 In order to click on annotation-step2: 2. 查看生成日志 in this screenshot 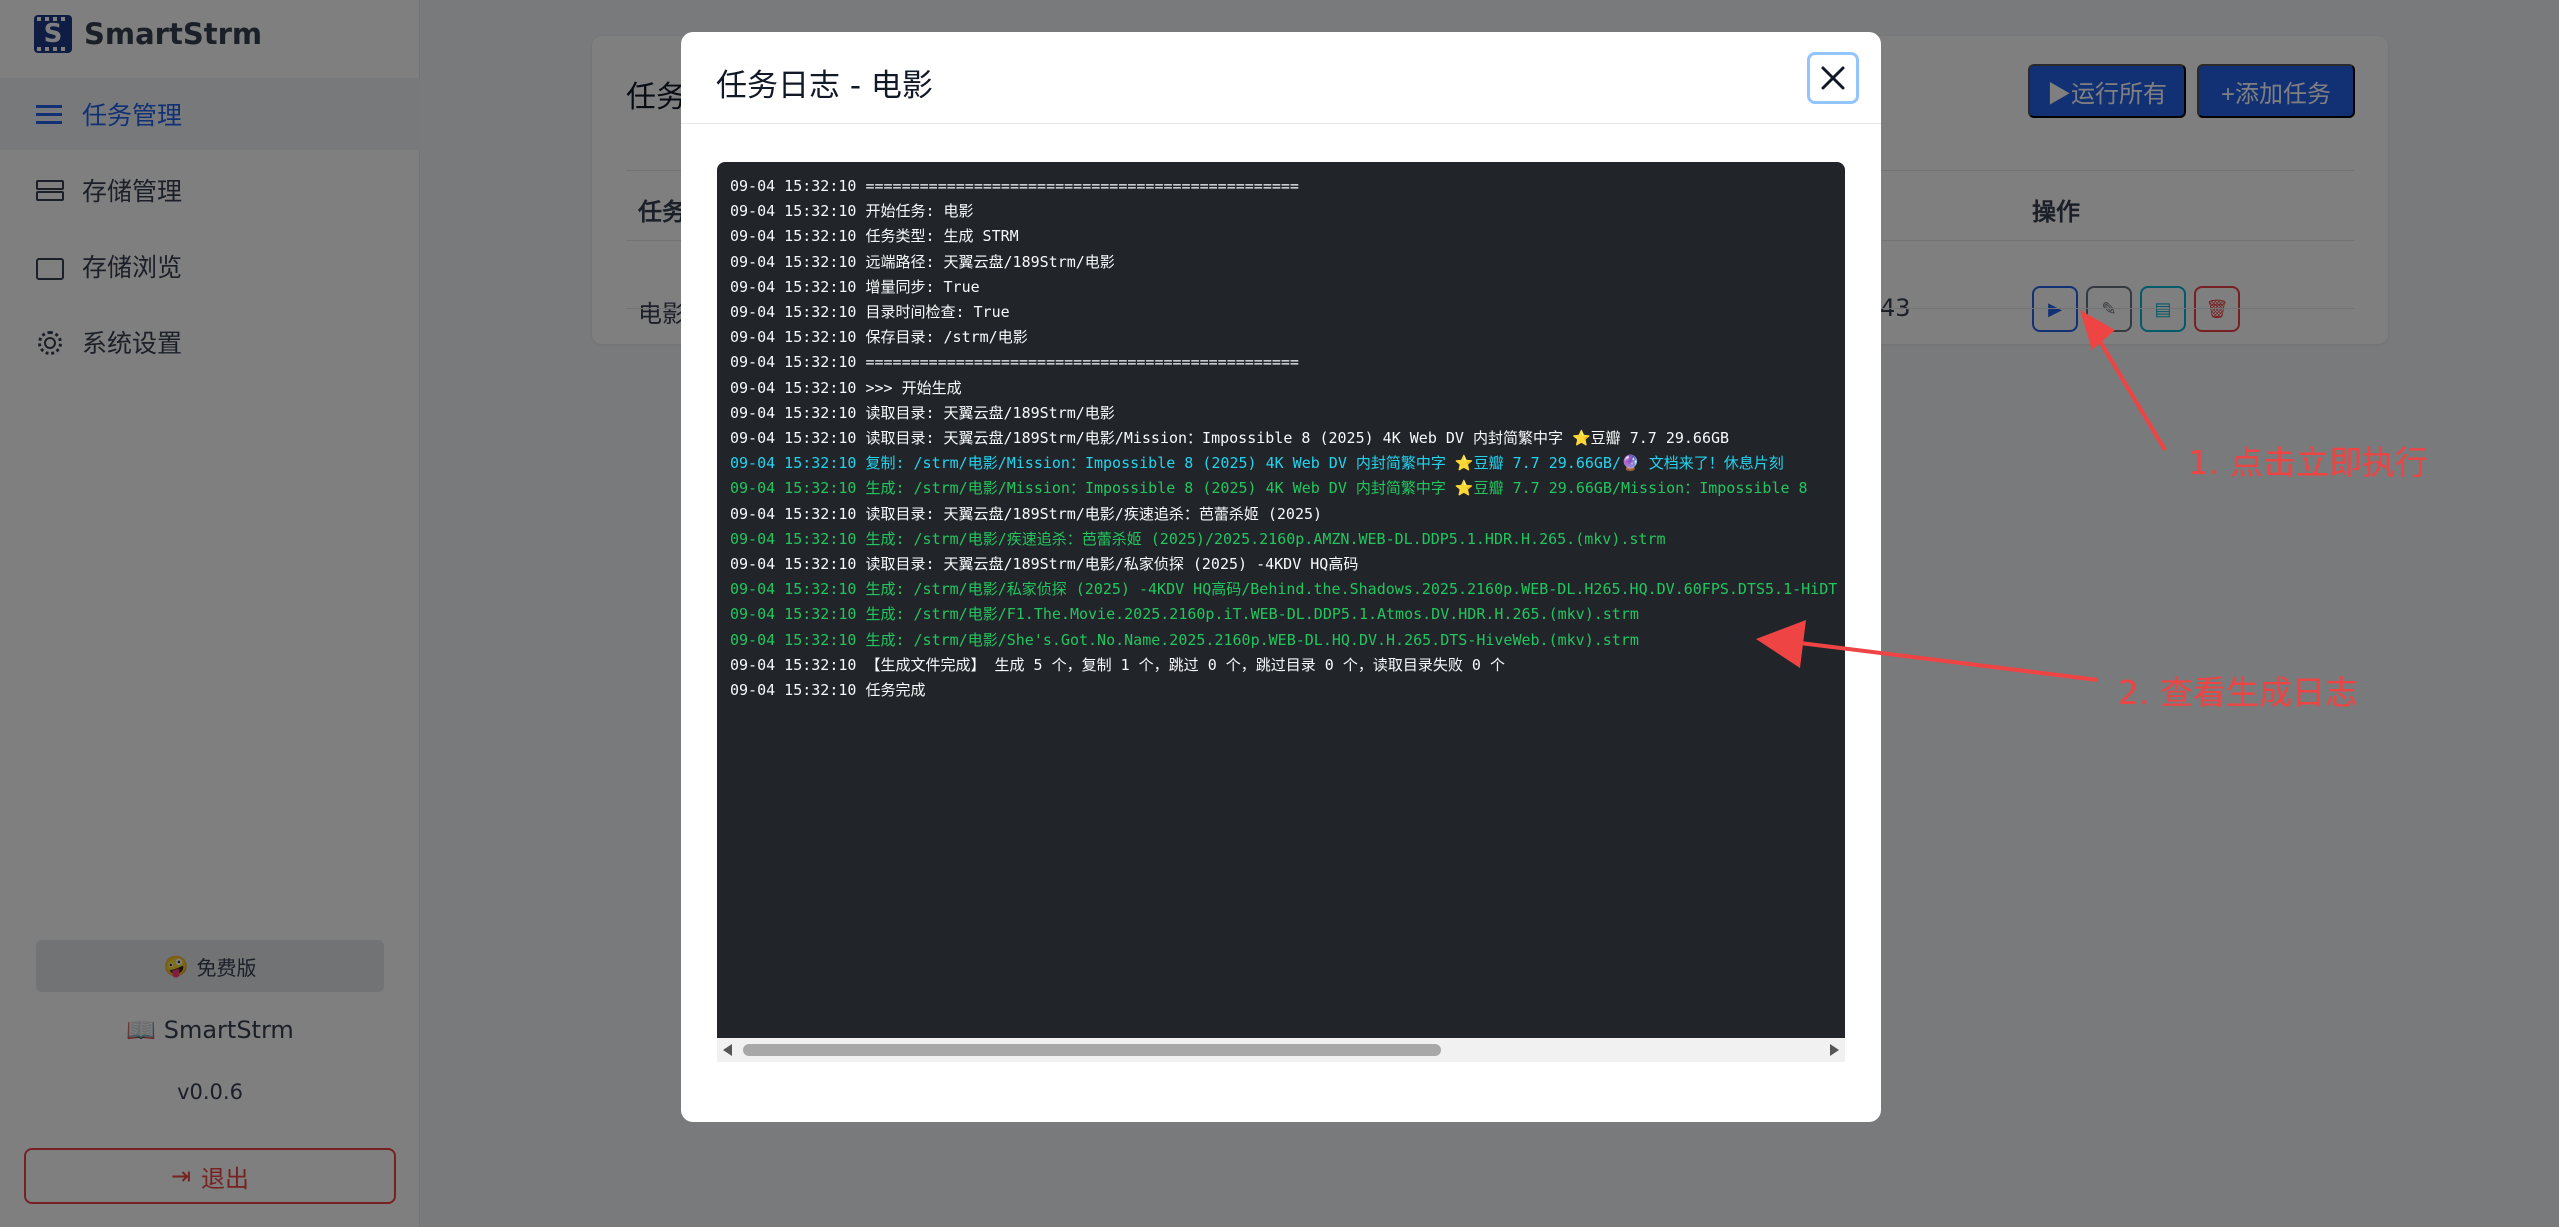, I will do `click(2238, 692)`.